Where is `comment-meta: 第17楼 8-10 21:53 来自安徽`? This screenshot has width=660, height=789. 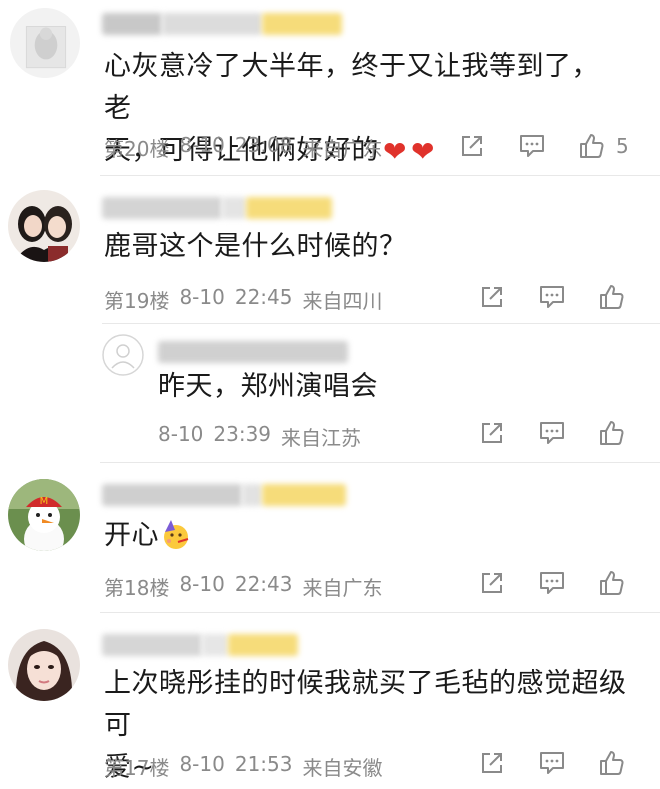
comment-meta: 第17楼 8-10 21:53 来自安徽 is located at coordinates (243, 766).